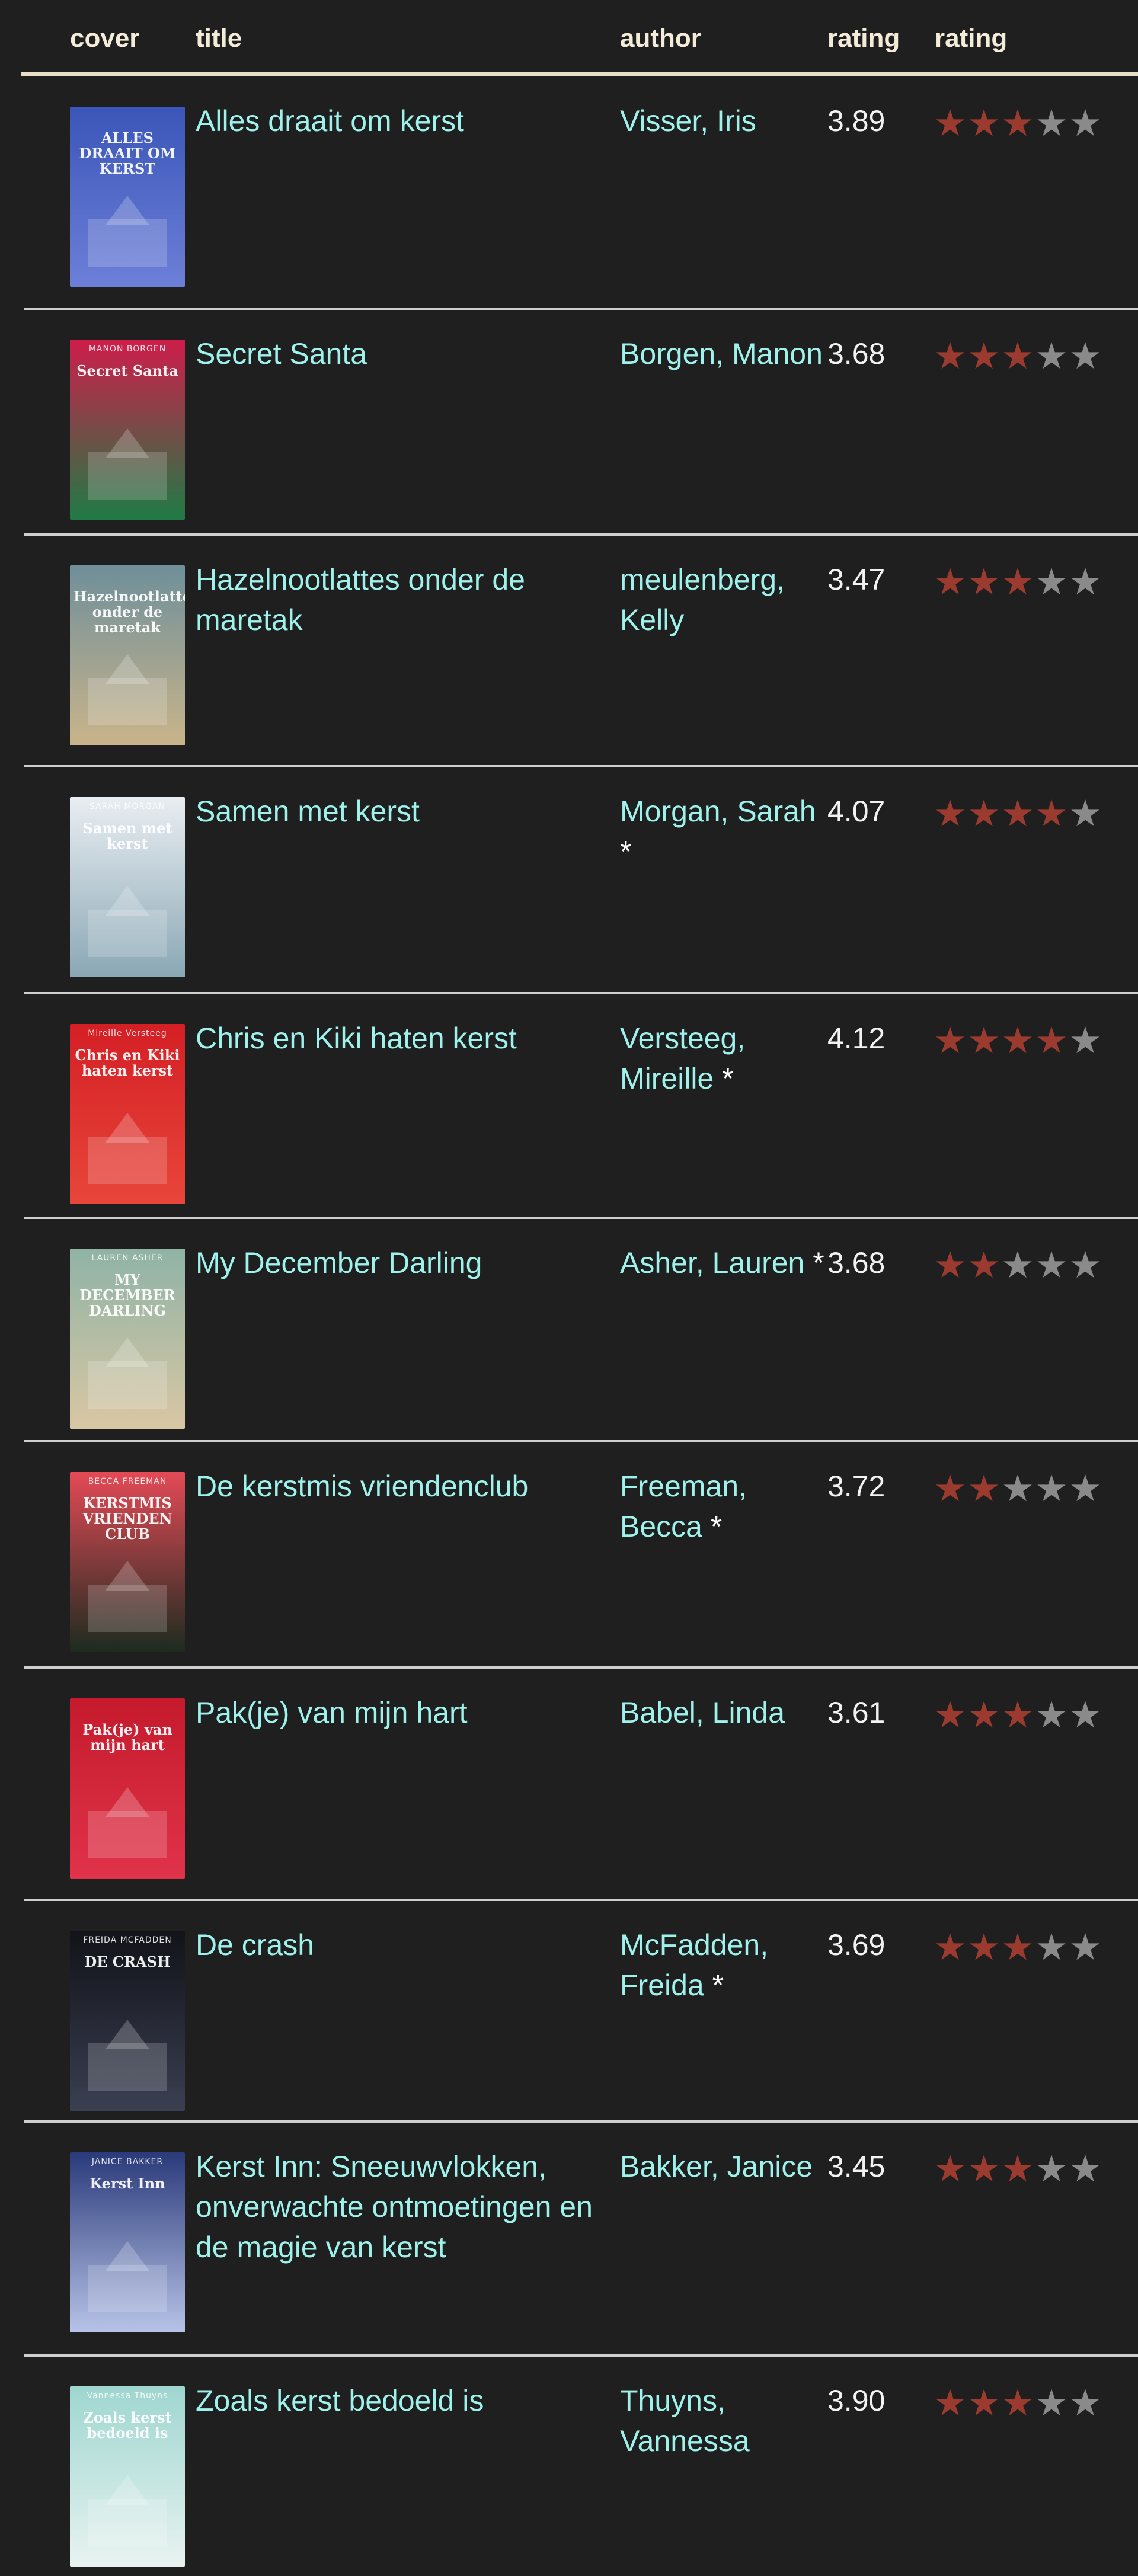 Image resolution: width=1138 pixels, height=2576 pixels. What do you see at coordinates (104, 38) in the screenshot?
I see `header-cover: cover` at bounding box center [104, 38].